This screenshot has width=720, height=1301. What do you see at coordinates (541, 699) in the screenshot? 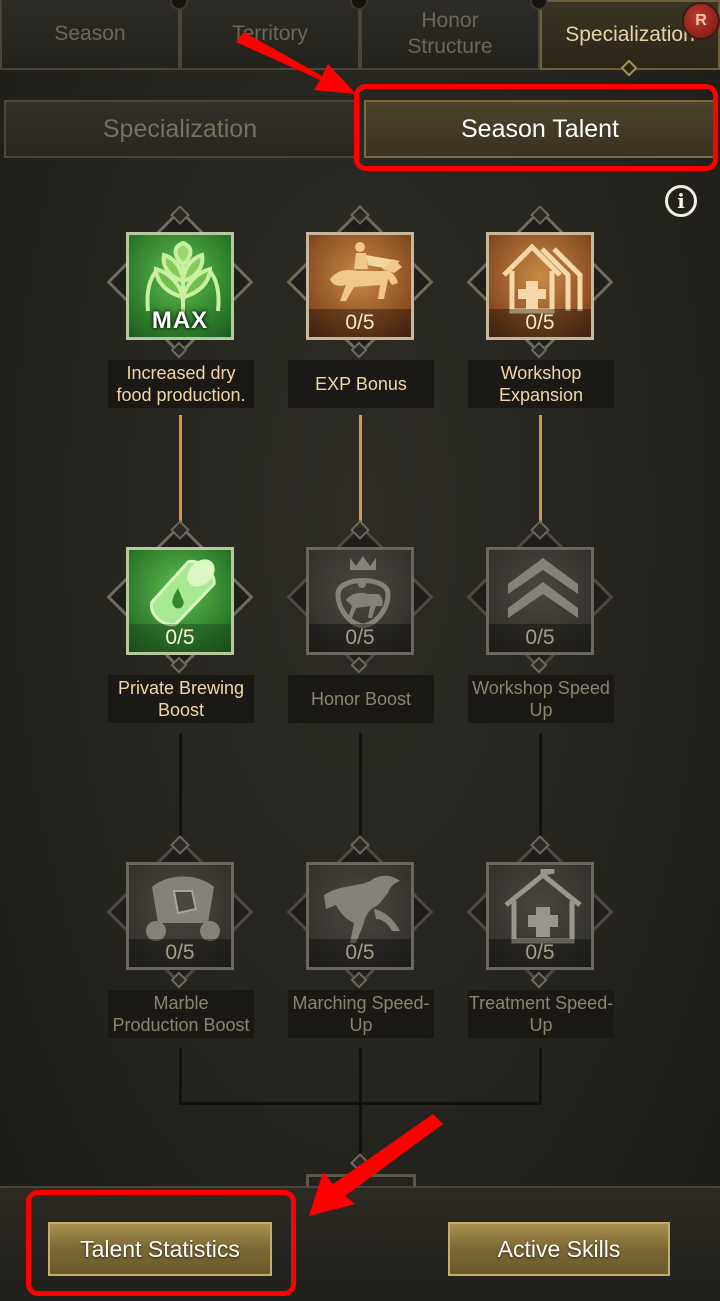
I see `talent-name: Workshop Speed Up` at bounding box center [541, 699].